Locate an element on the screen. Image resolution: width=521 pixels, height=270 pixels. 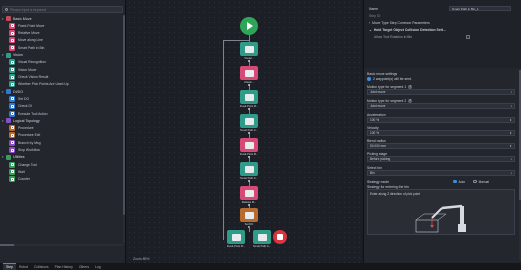
tab-step: Step is located at coordinates (9, 266).